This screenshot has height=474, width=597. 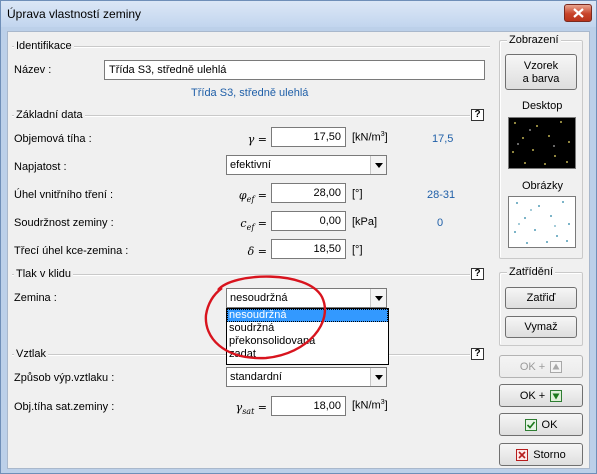 What do you see at coordinates (259, 298) in the screenshot?
I see `soil-type-value: nesoudržná` at bounding box center [259, 298].